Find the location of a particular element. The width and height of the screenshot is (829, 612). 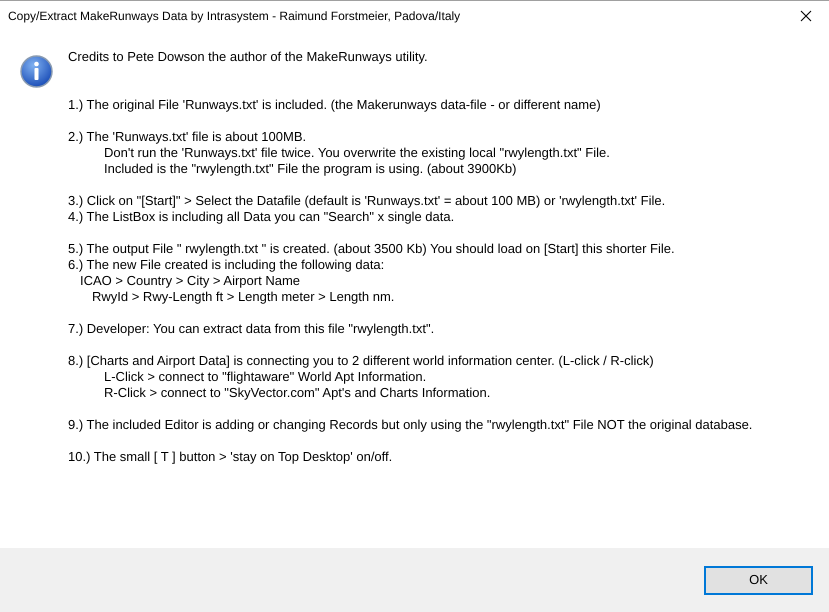

message-line: R-Click > connect to "SkyVector.com" Apt's and Charts Information. is located at coordinates (298, 393).